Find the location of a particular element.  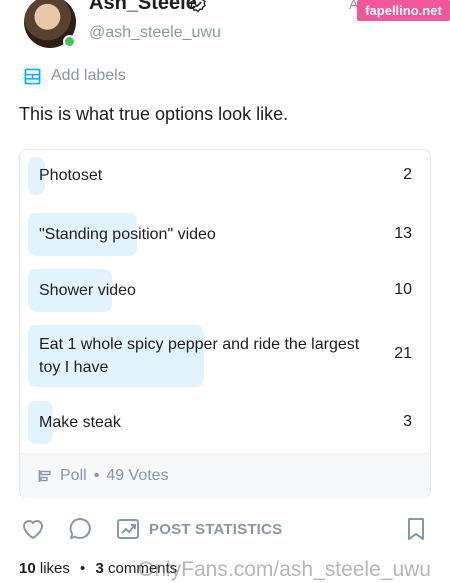

bookmark-icon is located at coordinates (416, 529).